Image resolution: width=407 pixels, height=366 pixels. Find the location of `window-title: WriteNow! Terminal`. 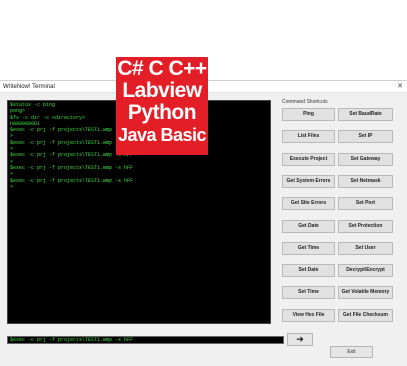

window-title: WriteNow! Terminal is located at coordinates (29, 87).